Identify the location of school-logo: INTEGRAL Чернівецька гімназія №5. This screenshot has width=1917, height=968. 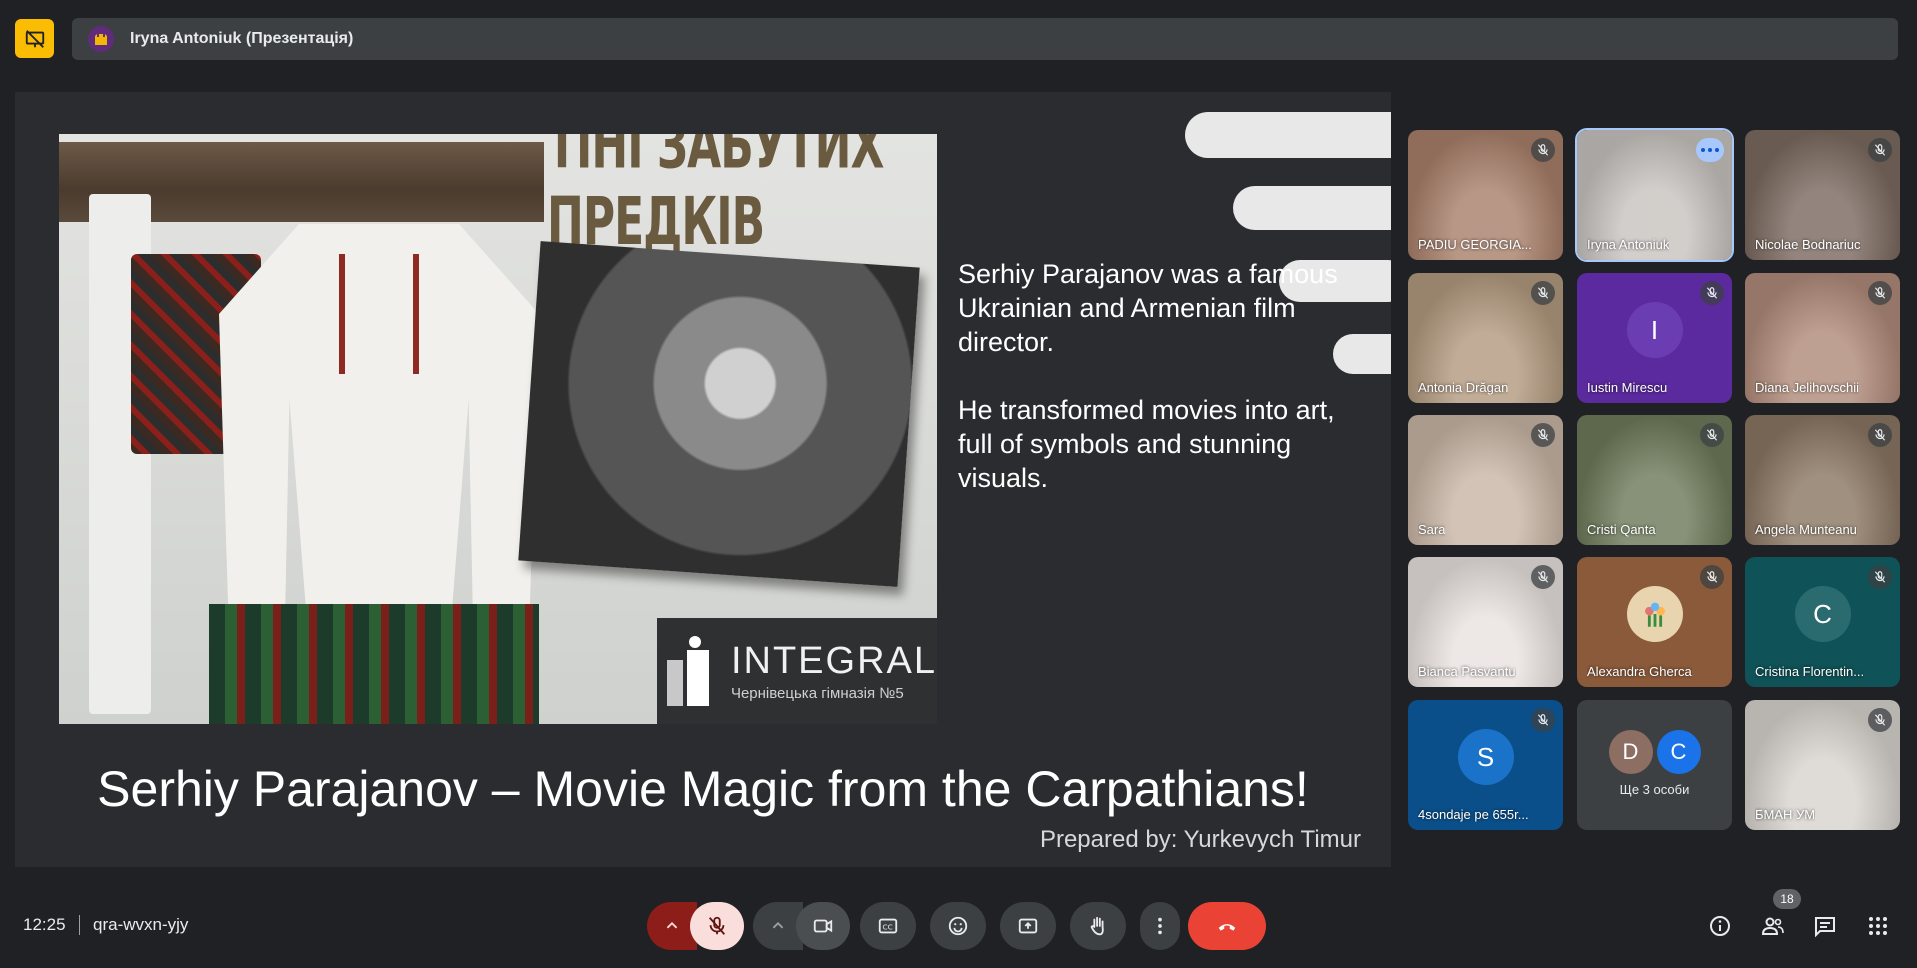
(797, 671).